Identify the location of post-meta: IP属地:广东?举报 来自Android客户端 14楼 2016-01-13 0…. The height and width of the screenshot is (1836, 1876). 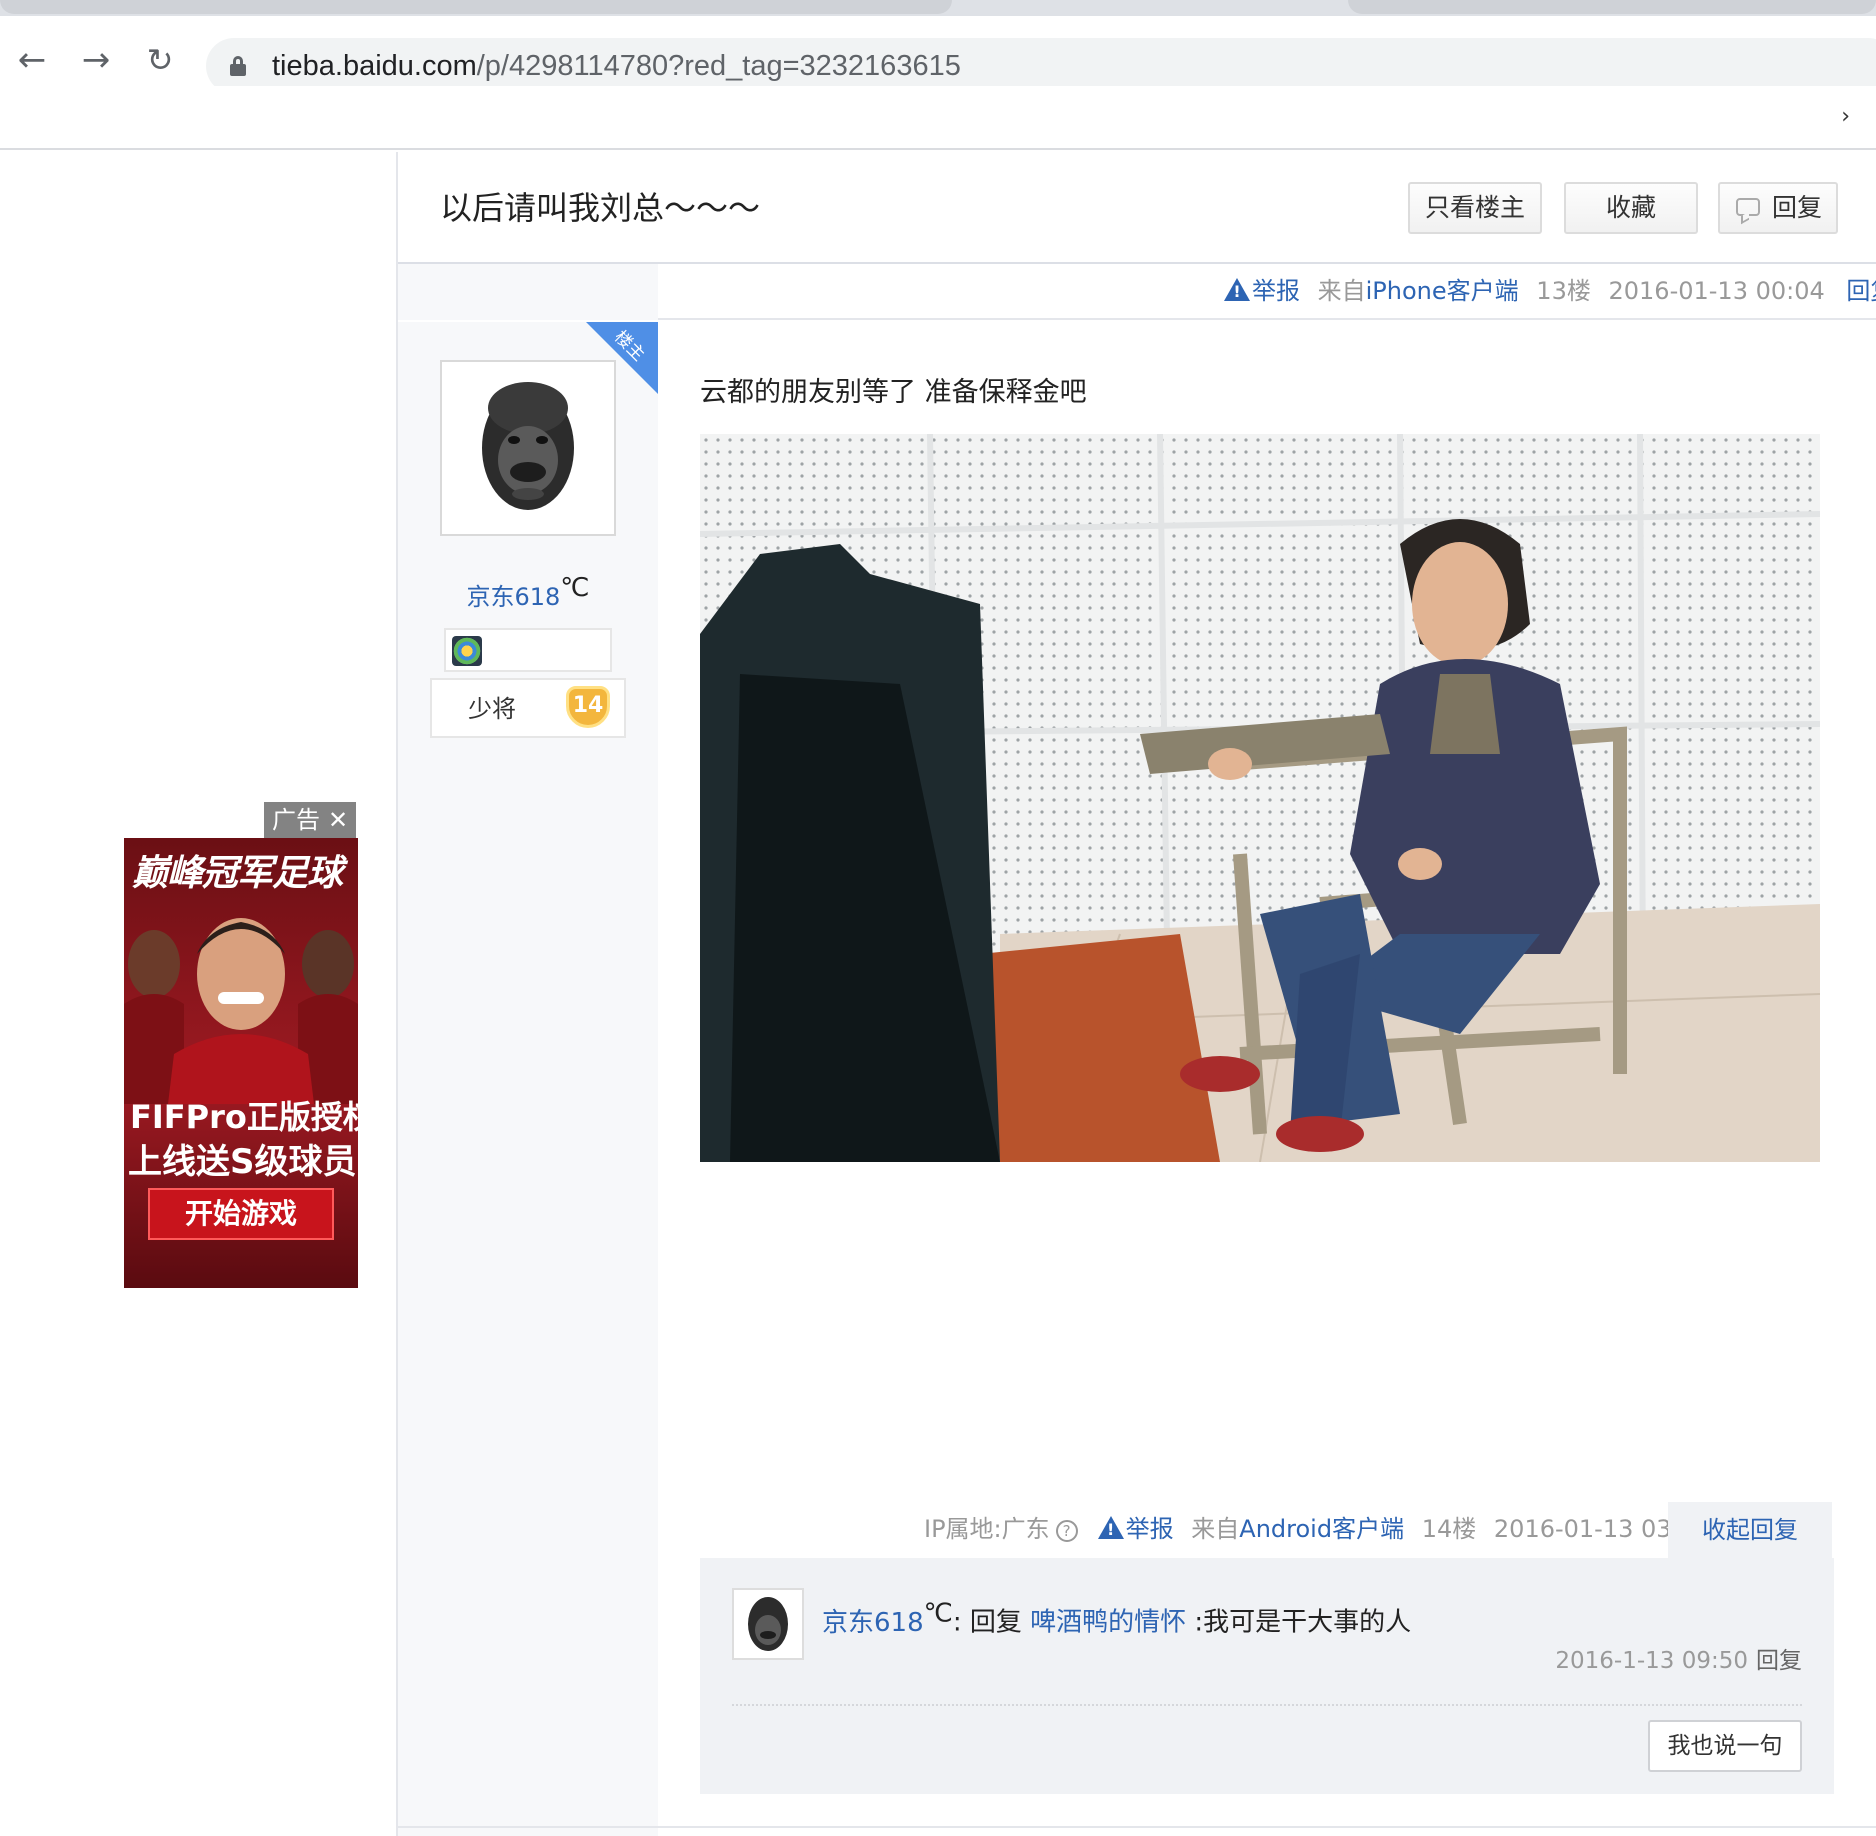
(1317, 1529).